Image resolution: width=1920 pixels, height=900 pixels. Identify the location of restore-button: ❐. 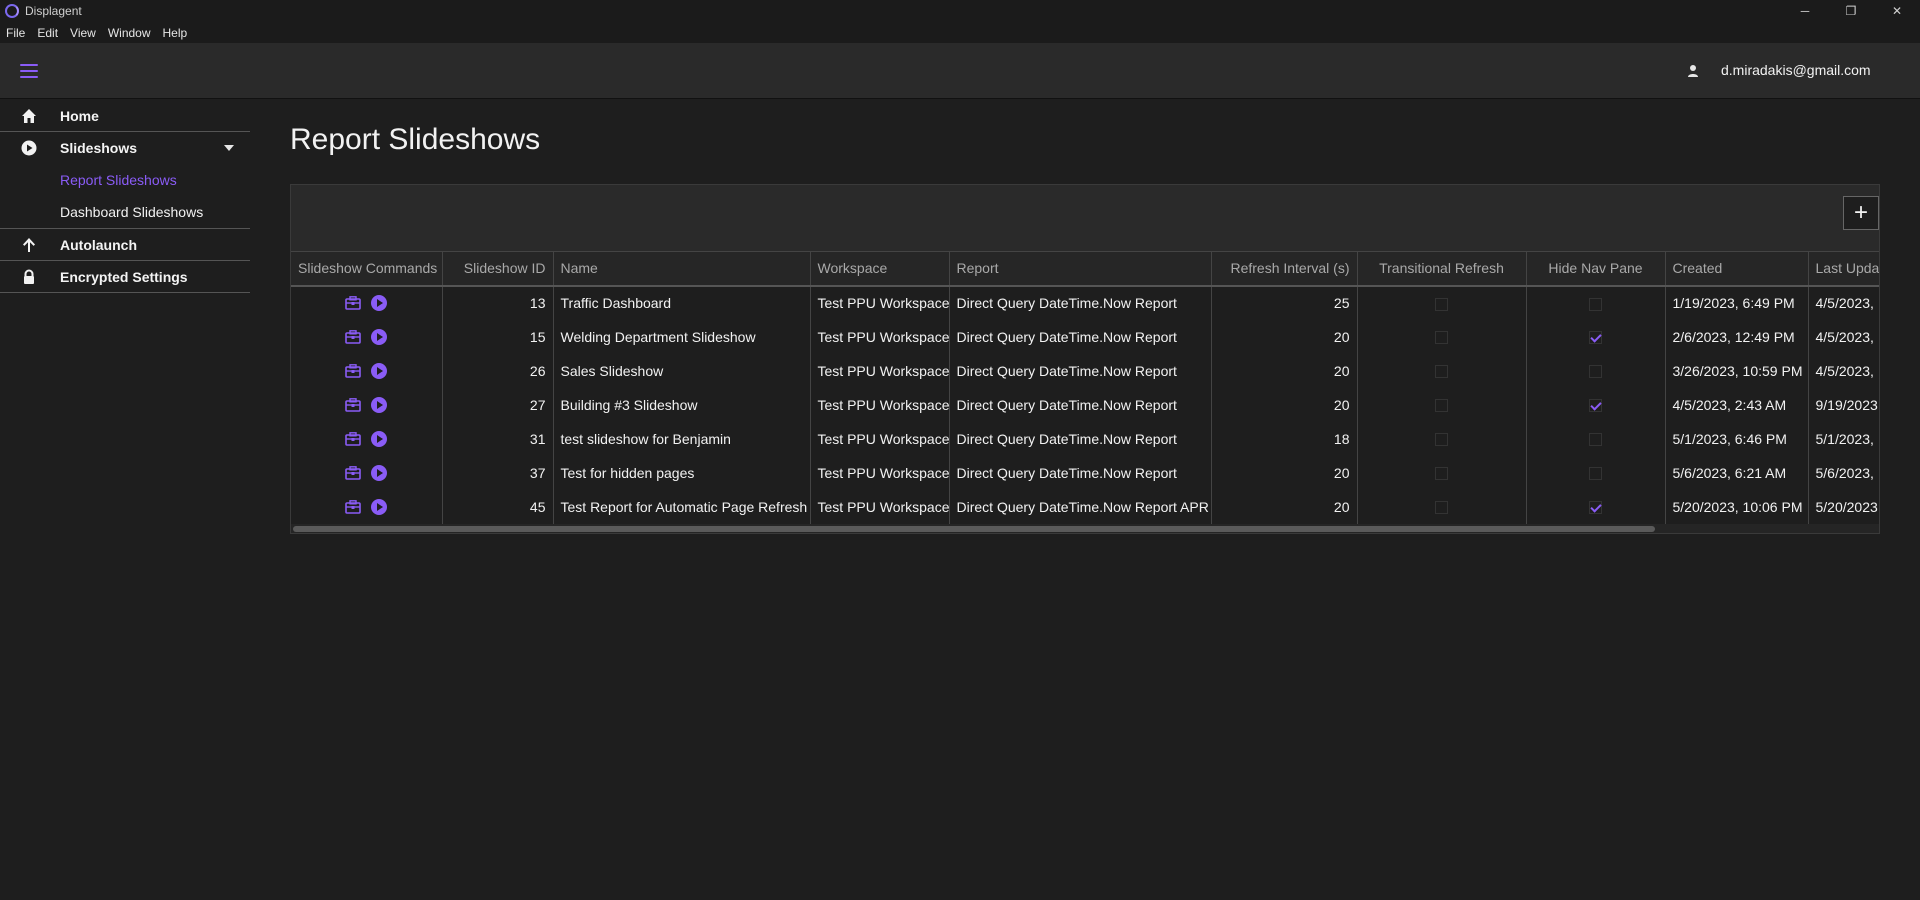
(1851, 11).